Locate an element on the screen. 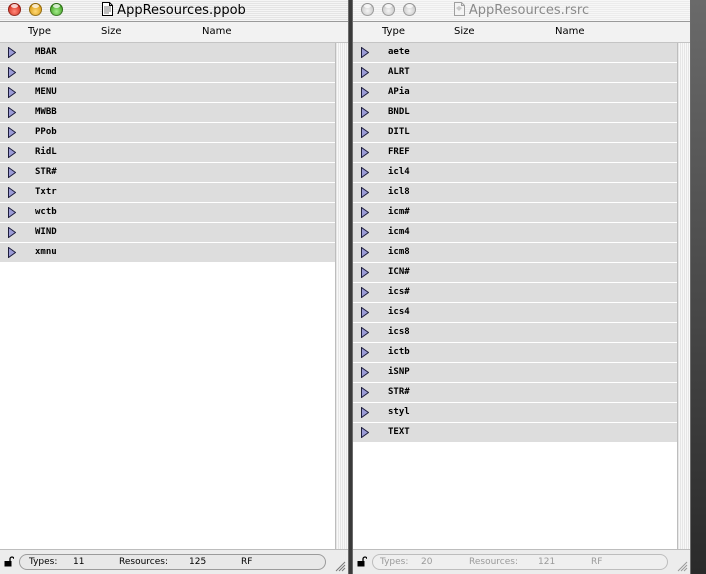 The width and height of the screenshot is (706, 574). resource-type-row: icl8 is located at coordinates (515, 192).